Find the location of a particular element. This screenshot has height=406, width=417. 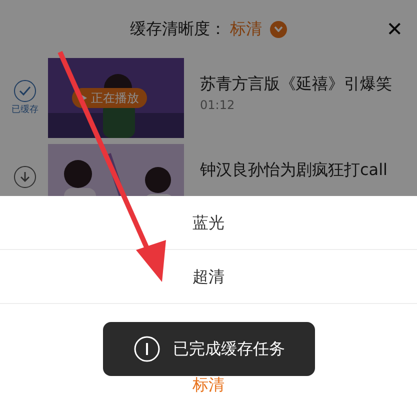

status-label: 已缓存 is located at coordinates (25, 110).